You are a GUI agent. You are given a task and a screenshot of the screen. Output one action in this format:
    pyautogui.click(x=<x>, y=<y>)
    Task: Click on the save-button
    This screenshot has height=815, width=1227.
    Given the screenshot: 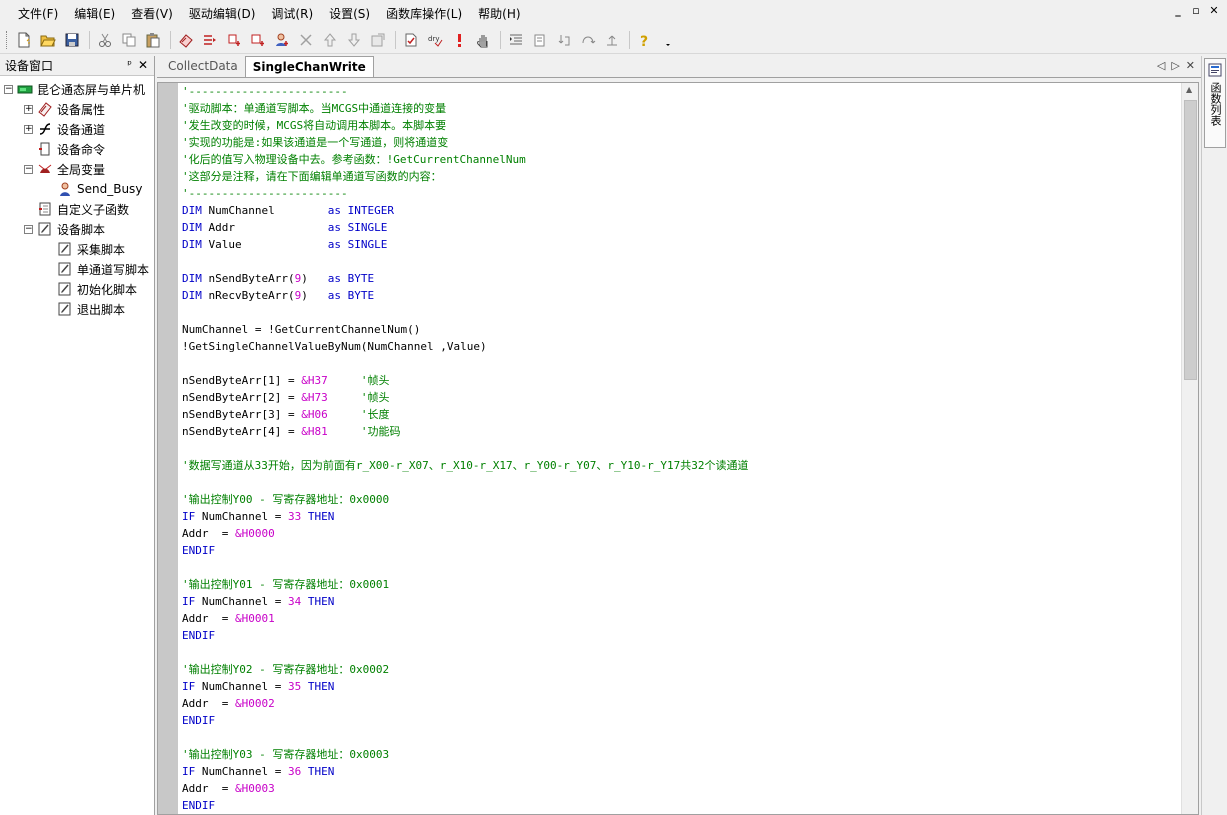 What is the action you would take?
    pyautogui.click(x=72, y=40)
    